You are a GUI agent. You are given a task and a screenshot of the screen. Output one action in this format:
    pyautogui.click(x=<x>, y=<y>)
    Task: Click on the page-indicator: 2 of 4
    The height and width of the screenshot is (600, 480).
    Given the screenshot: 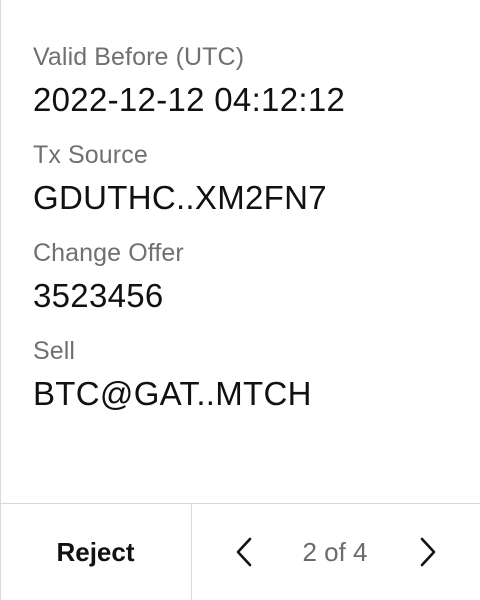 What is the action you would take?
    pyautogui.click(x=335, y=552)
    